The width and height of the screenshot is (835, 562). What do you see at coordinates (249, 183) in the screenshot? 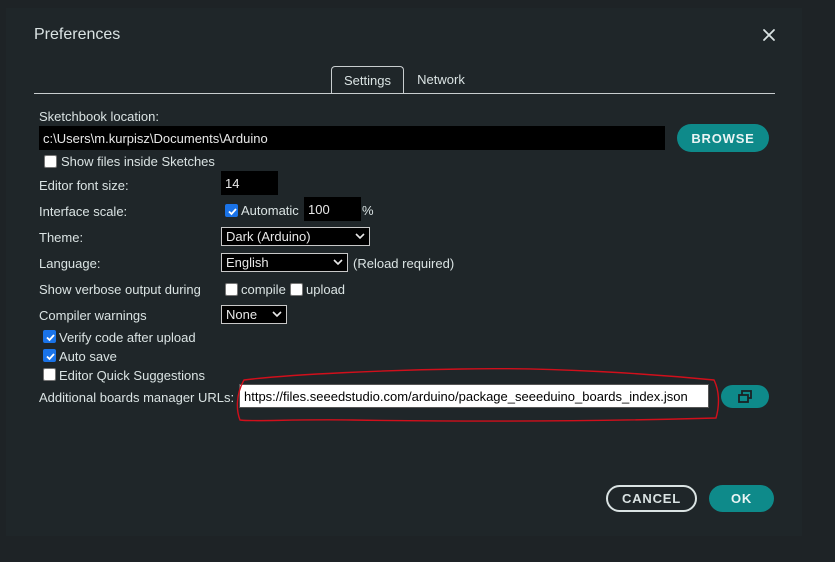
I see `editor-font-size-input: 14` at bounding box center [249, 183].